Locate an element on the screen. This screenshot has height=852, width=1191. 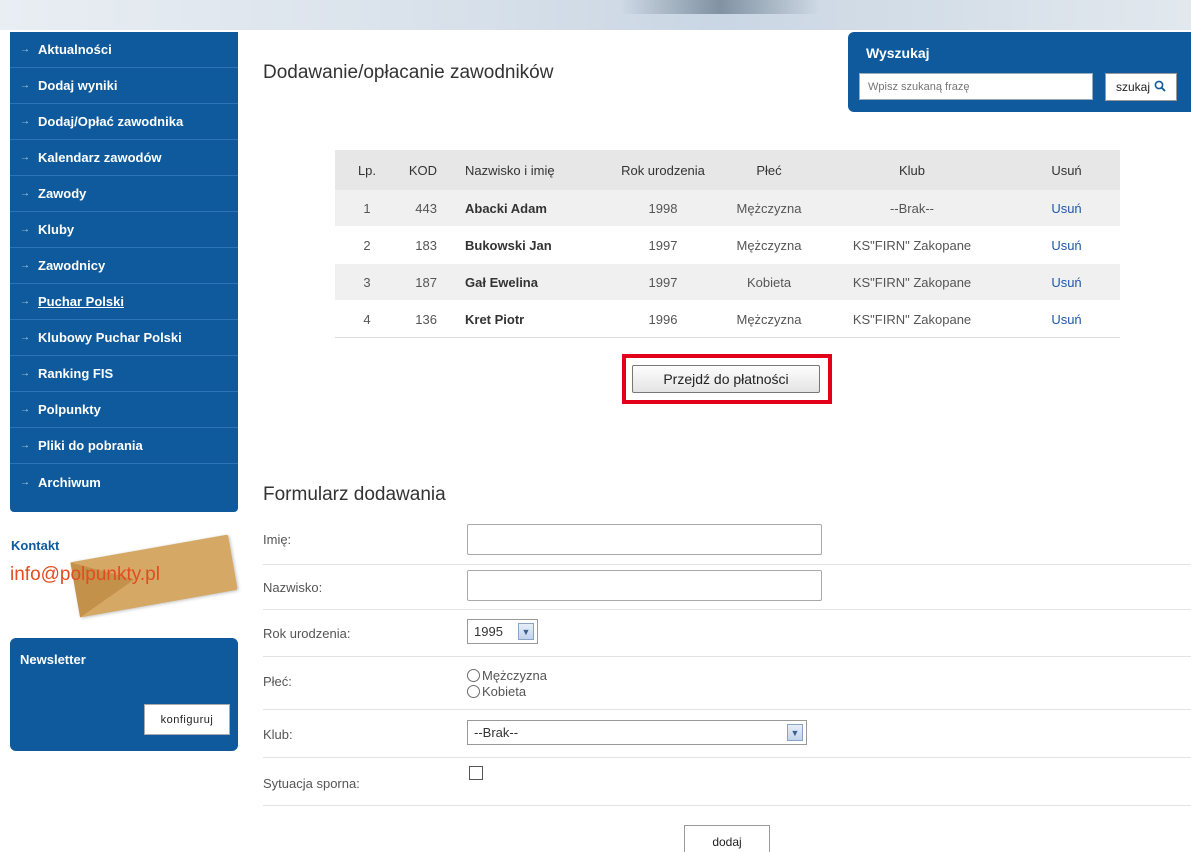
sex-option-male: Mężczyzna is located at coordinates (507, 675).